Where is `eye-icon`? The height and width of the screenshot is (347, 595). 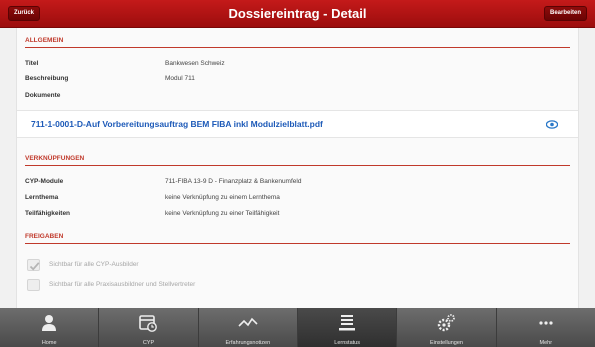 eye-icon is located at coordinates (552, 124).